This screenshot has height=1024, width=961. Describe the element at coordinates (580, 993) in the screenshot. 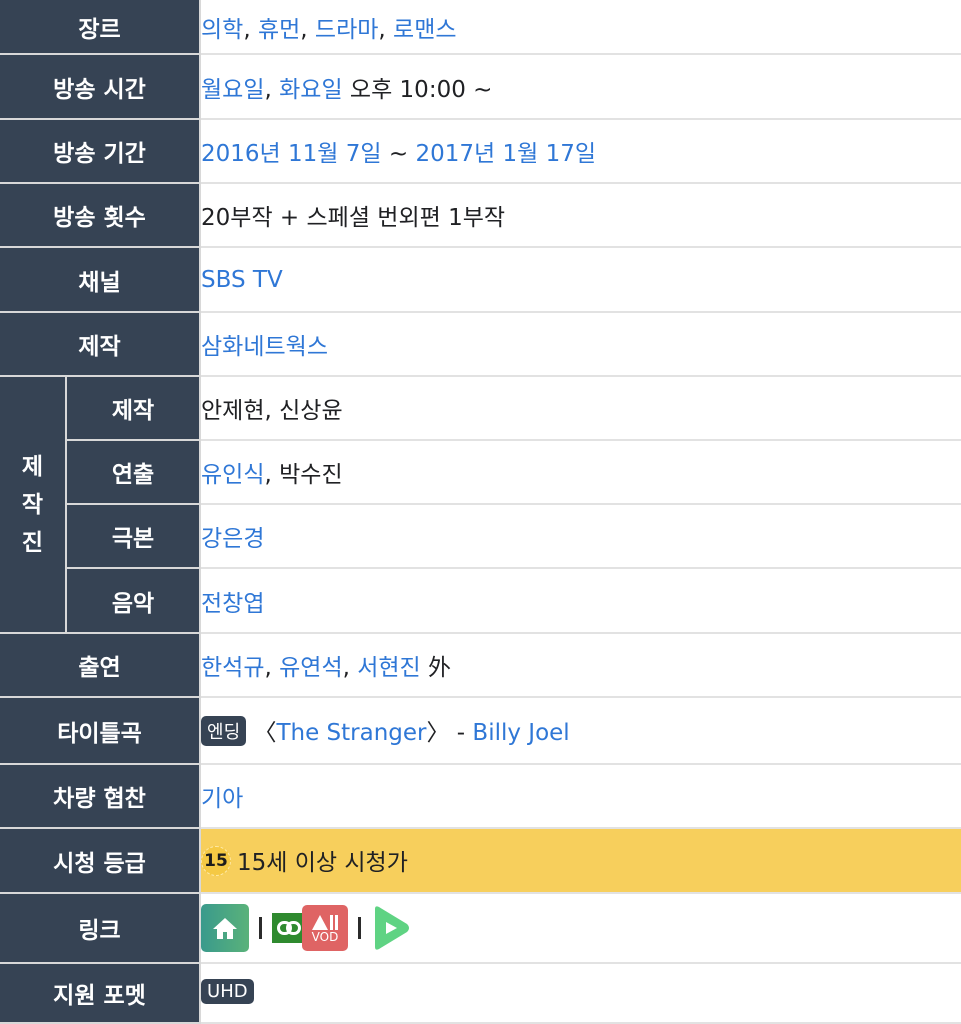

I see `value-format: UHD` at that location.